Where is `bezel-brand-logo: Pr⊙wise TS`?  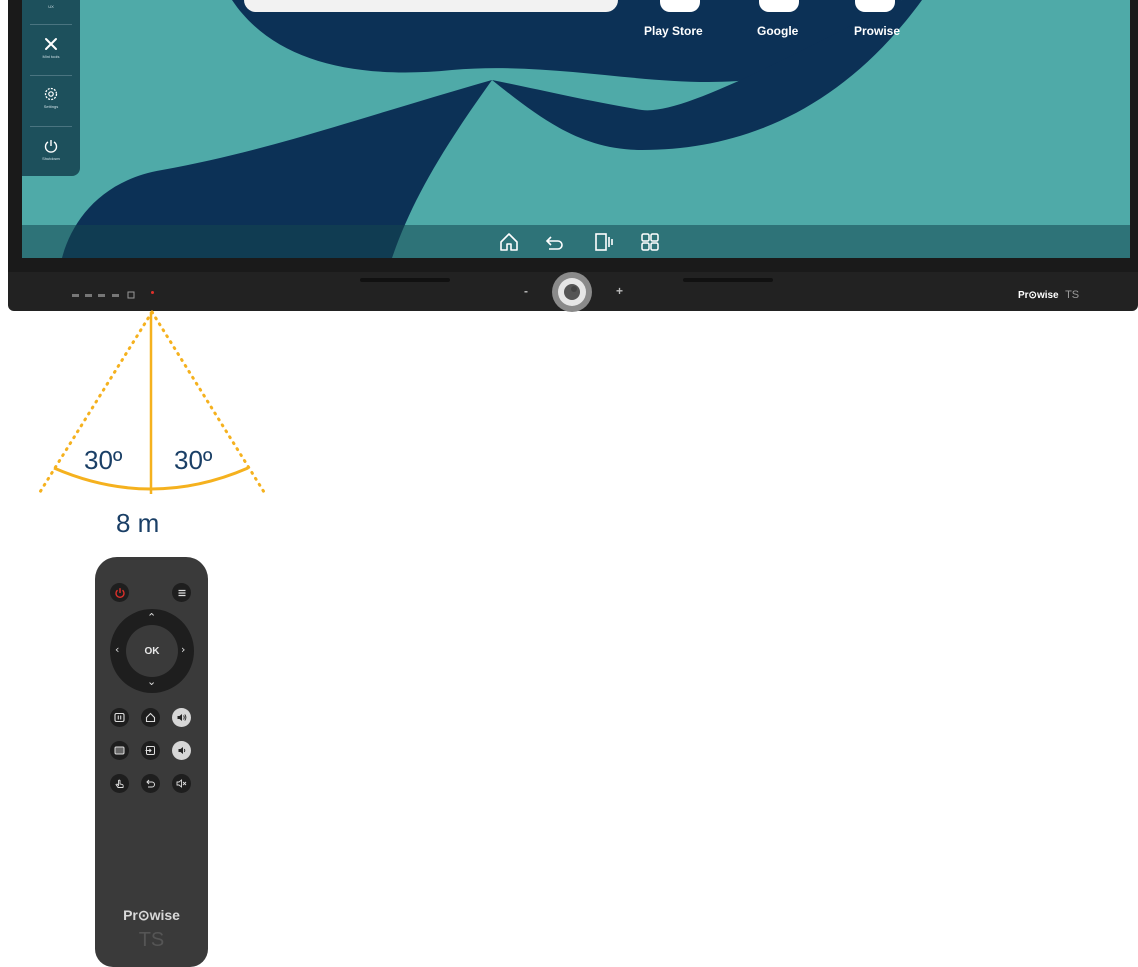 bezel-brand-logo: Pr⊙wise TS is located at coordinates (1048, 294).